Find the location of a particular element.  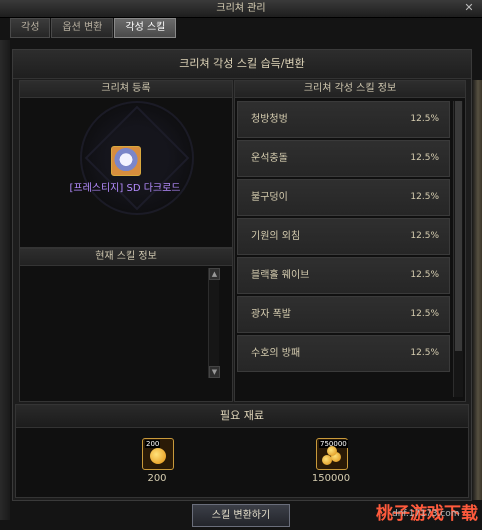

creature-name: [프레스티지] SD 다크로드 is located at coordinates (125, 188).